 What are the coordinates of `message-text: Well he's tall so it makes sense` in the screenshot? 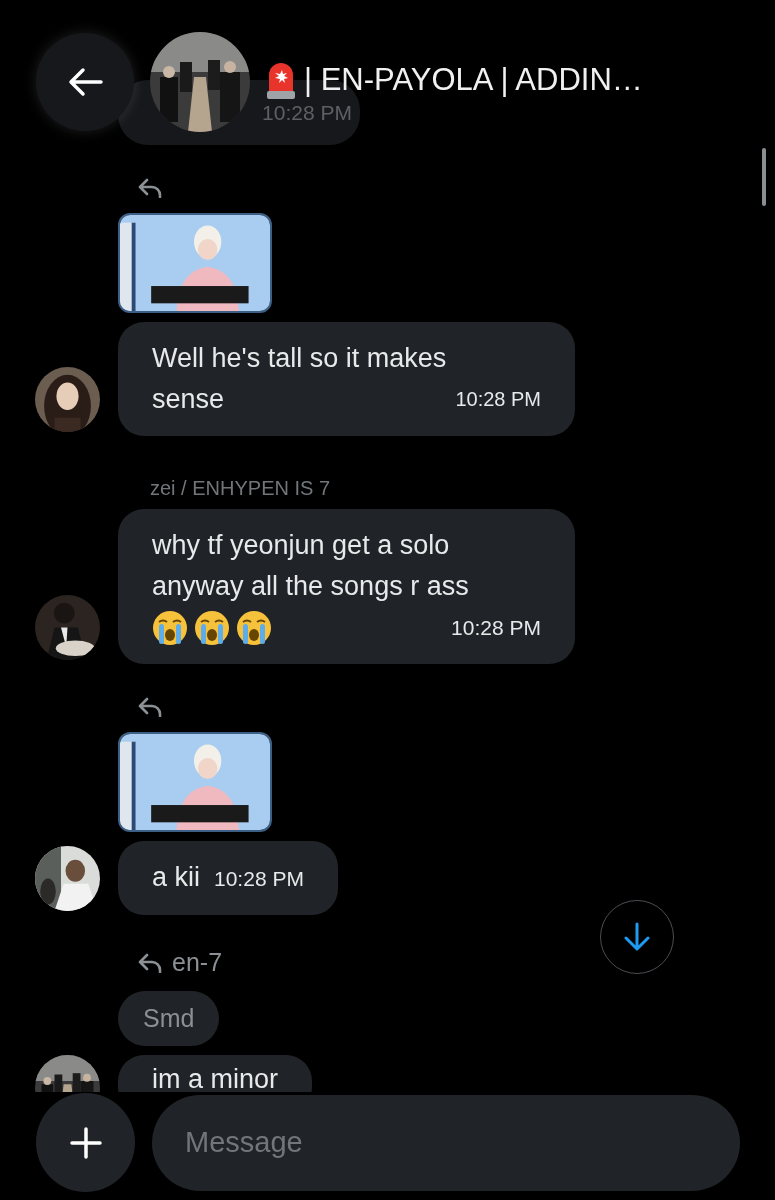 It's located at (300, 379).